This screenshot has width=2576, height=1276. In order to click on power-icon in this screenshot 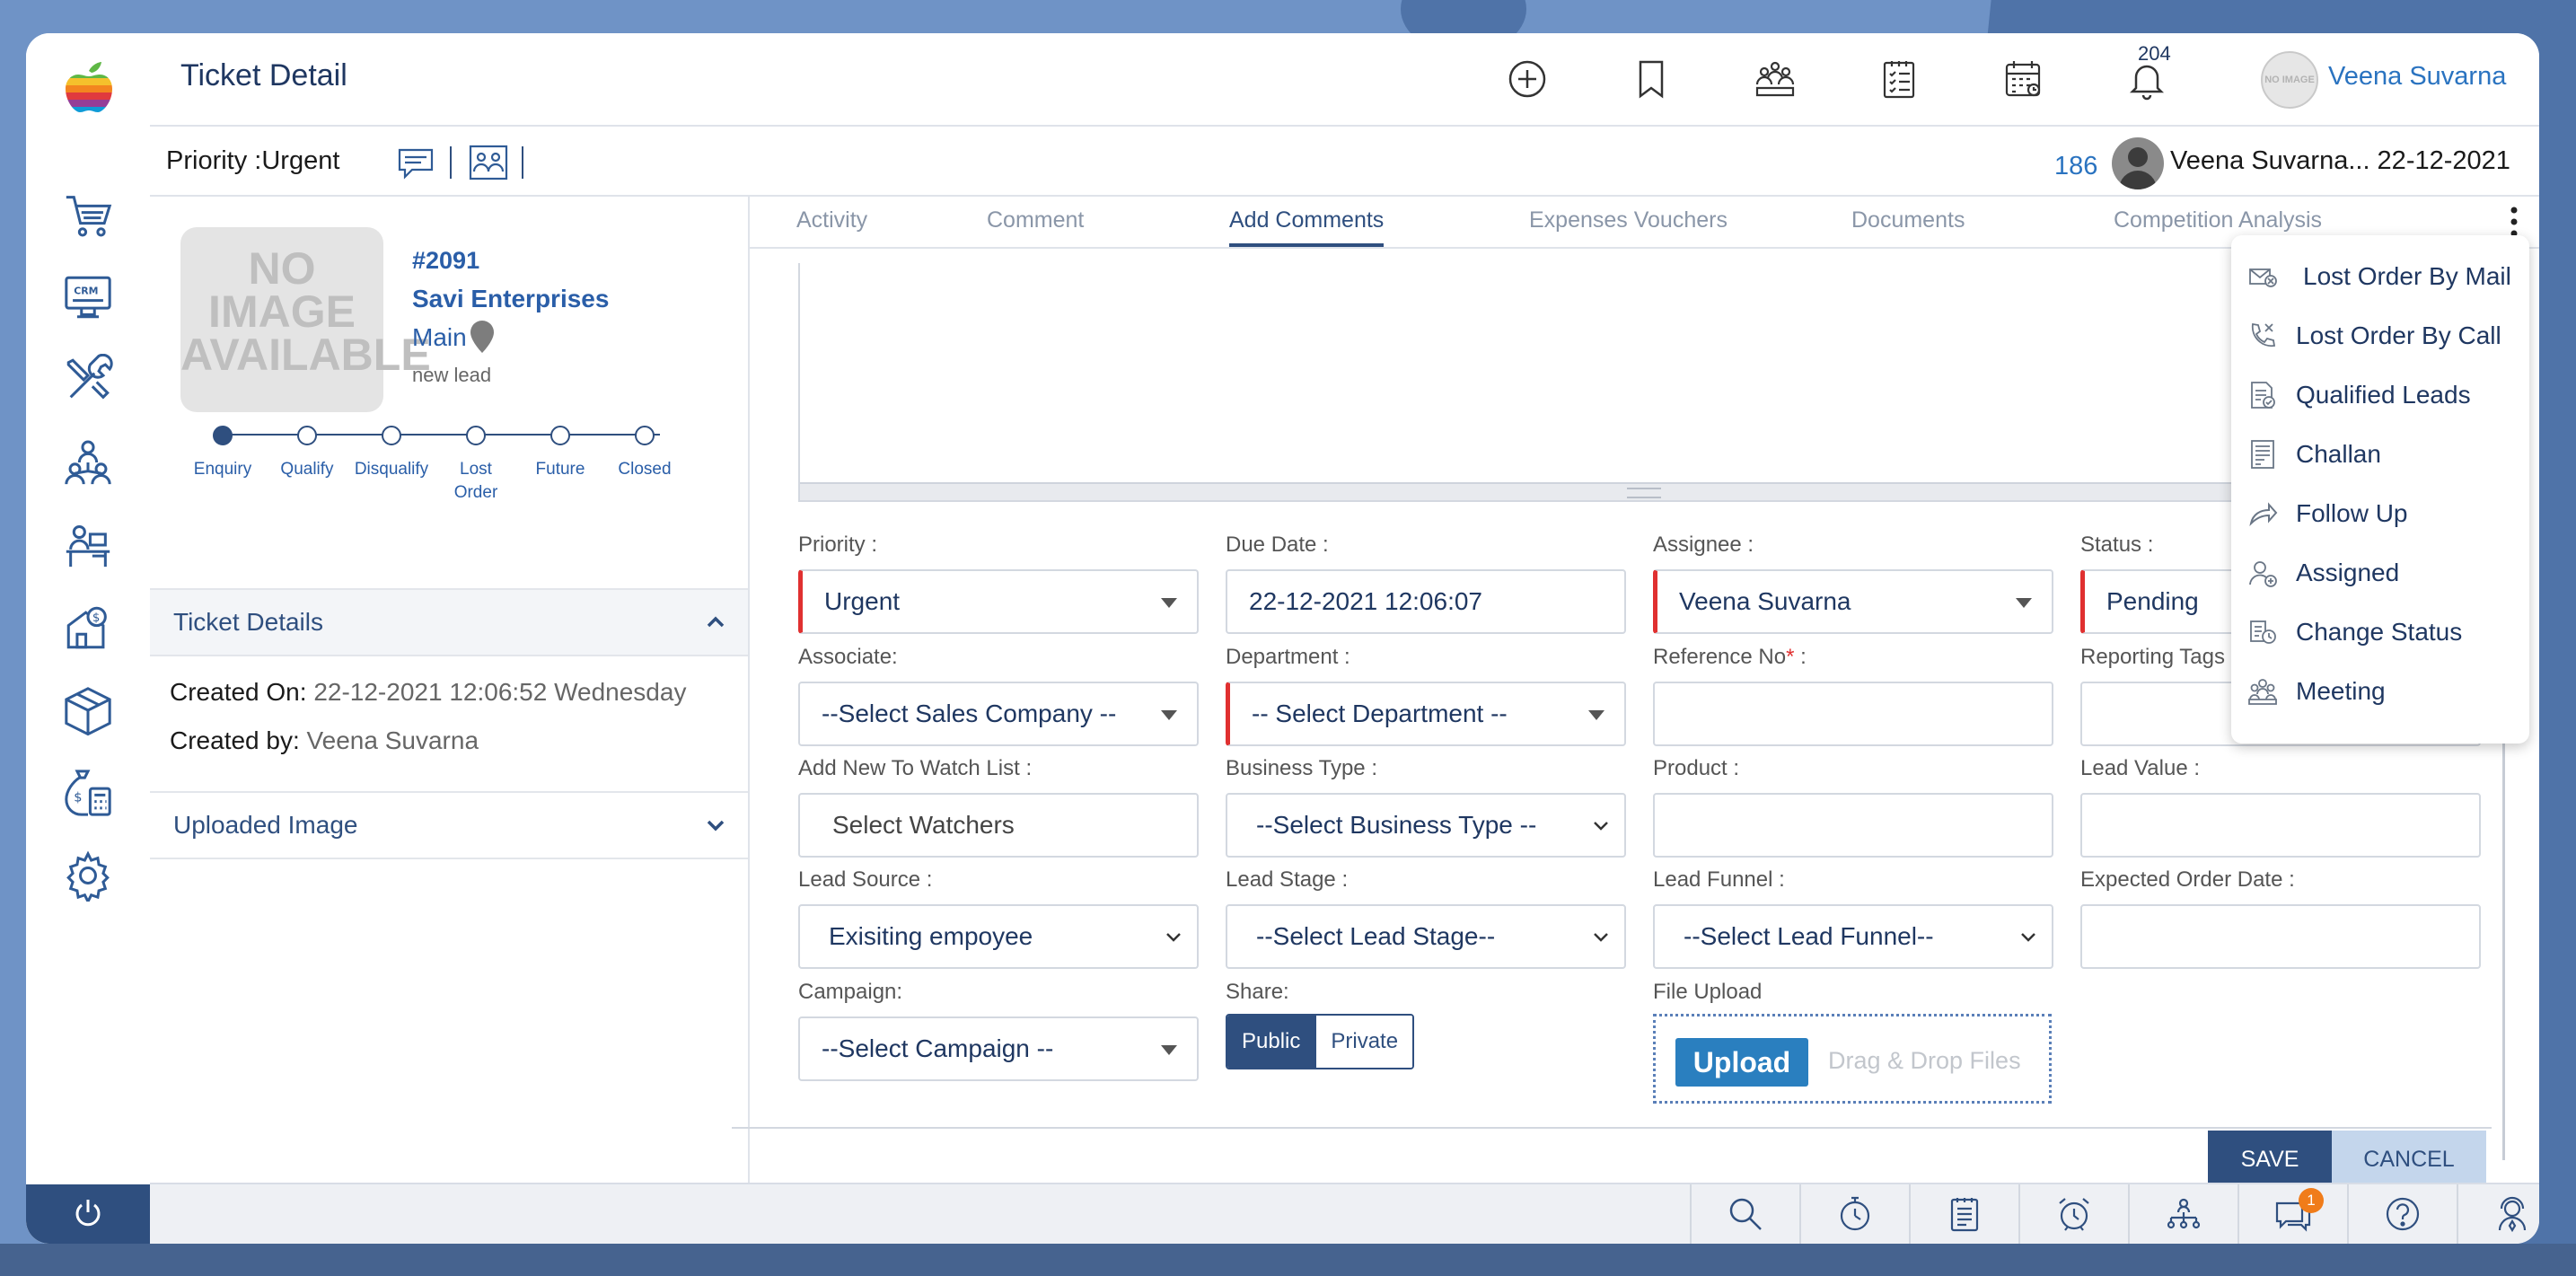, I will do `click(88, 1213)`.